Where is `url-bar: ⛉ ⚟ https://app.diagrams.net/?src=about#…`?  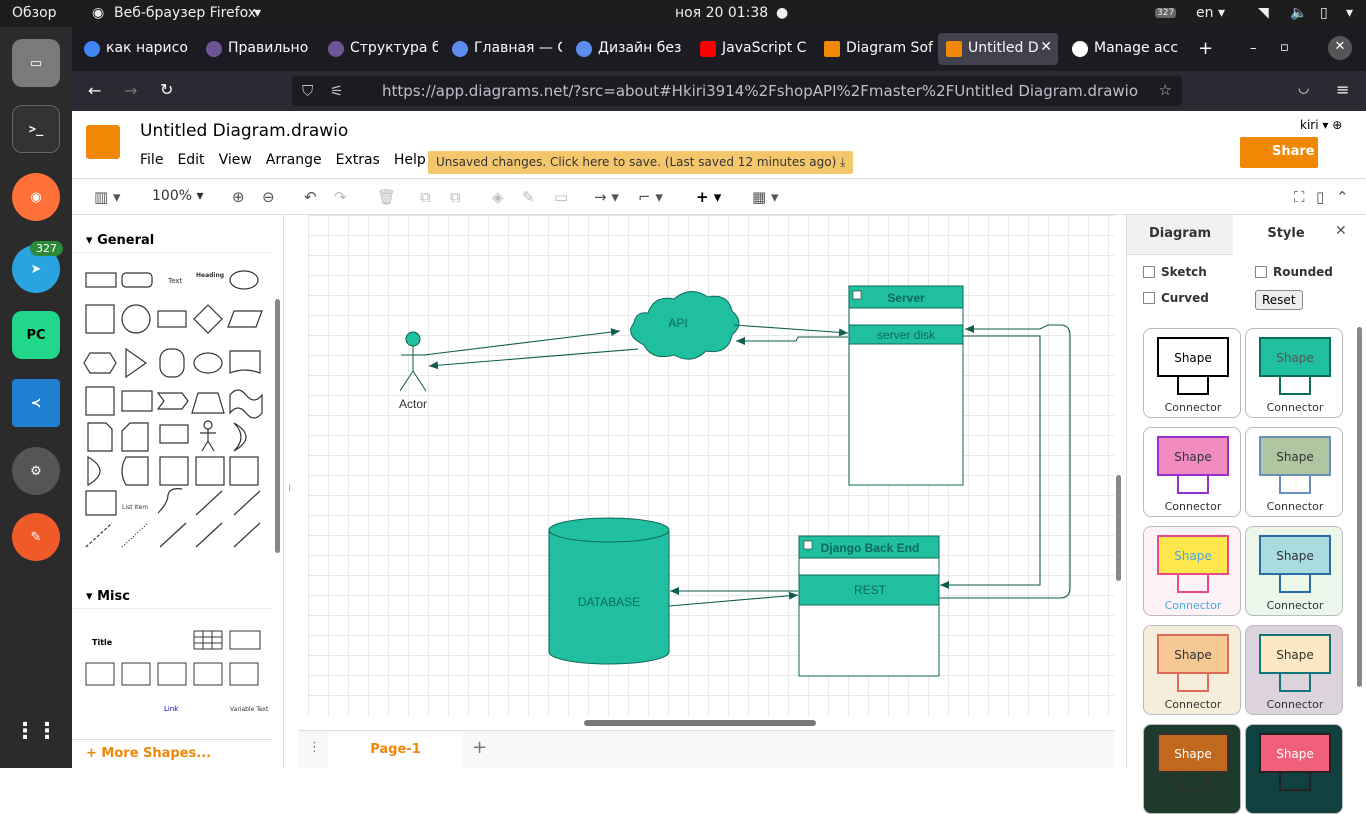 url-bar: ⛉ ⚟ https://app.diagrams.net/?src=about#… is located at coordinates (737, 91).